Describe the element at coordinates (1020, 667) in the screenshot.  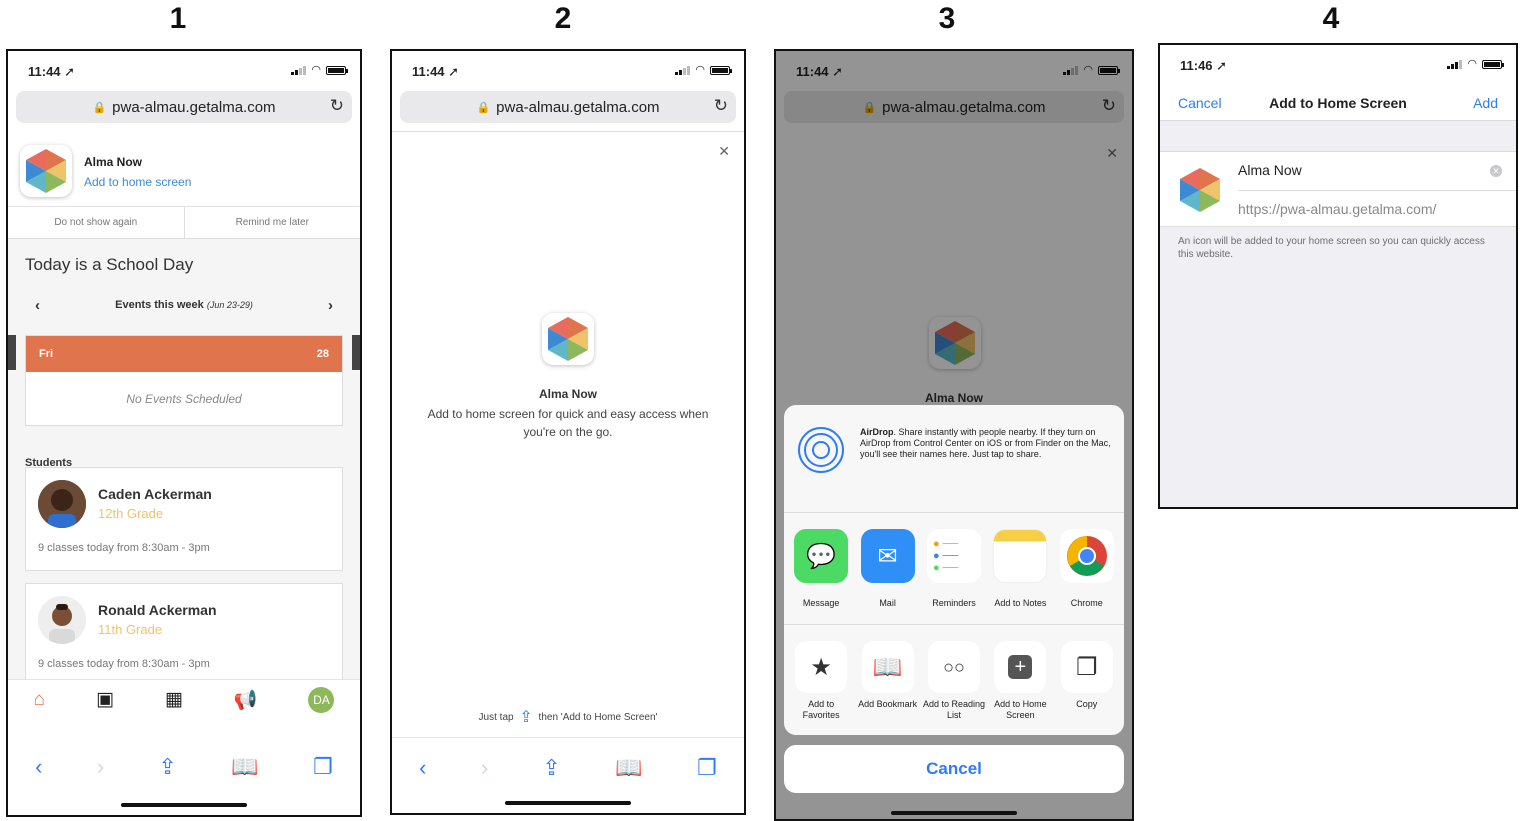
I see `plus-square-icon: +` at that location.